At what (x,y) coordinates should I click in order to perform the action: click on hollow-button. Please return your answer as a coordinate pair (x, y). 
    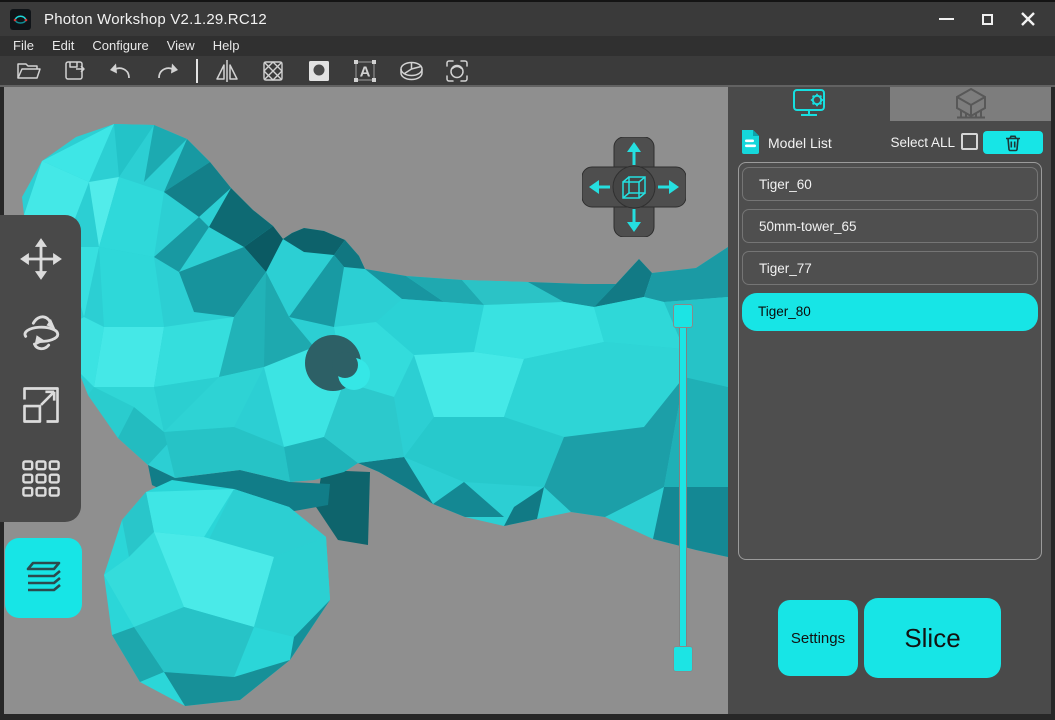
    Looking at the image, I should click on (273, 71).